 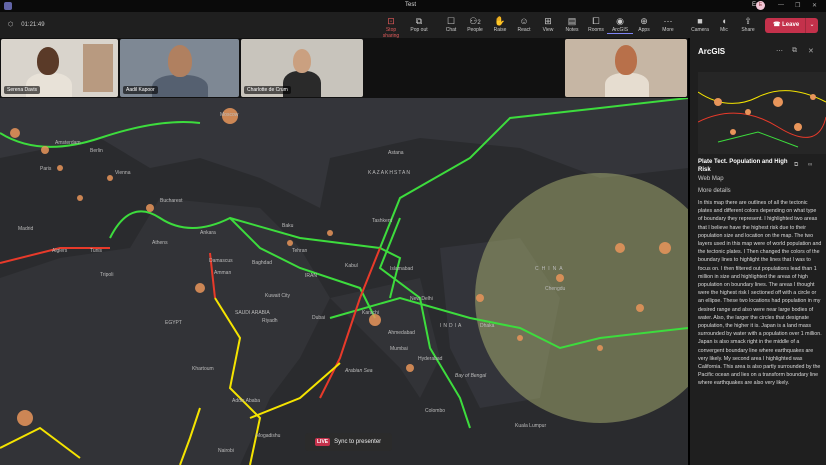 I want to click on close-icon: ✕, so click(x=811, y=51).